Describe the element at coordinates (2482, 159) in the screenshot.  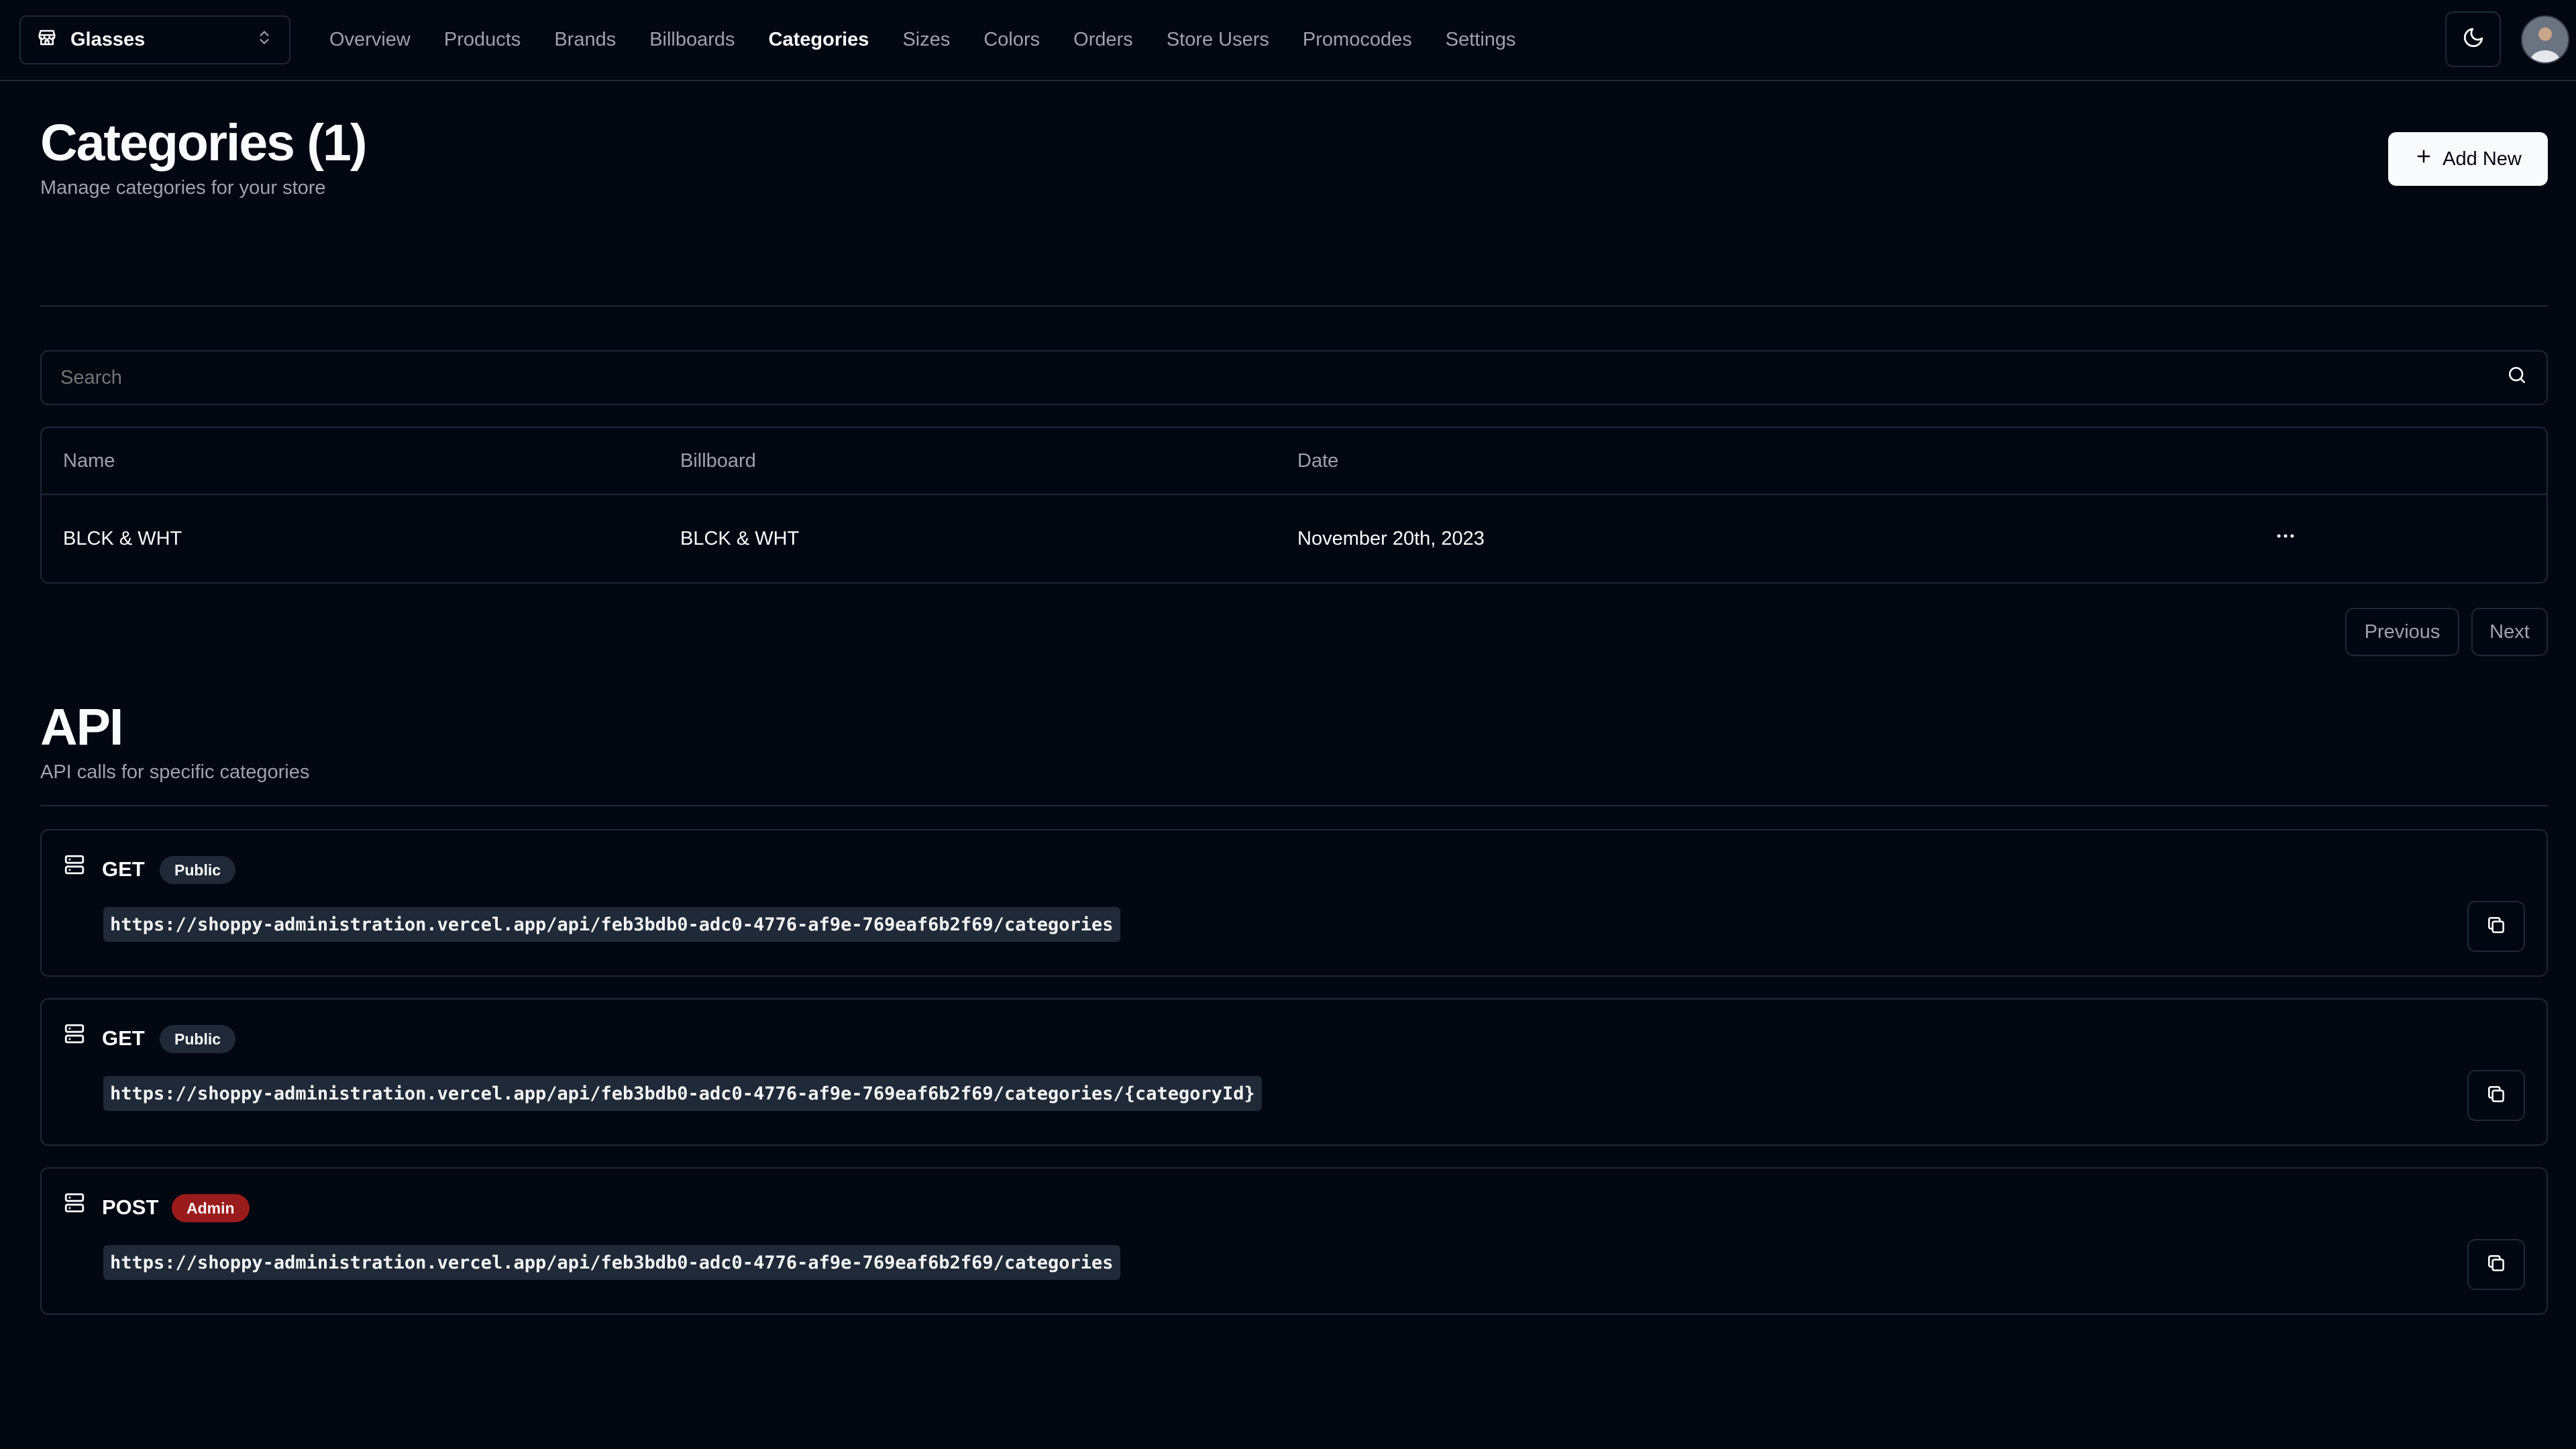
I see `add-new-label: Add New` at that location.